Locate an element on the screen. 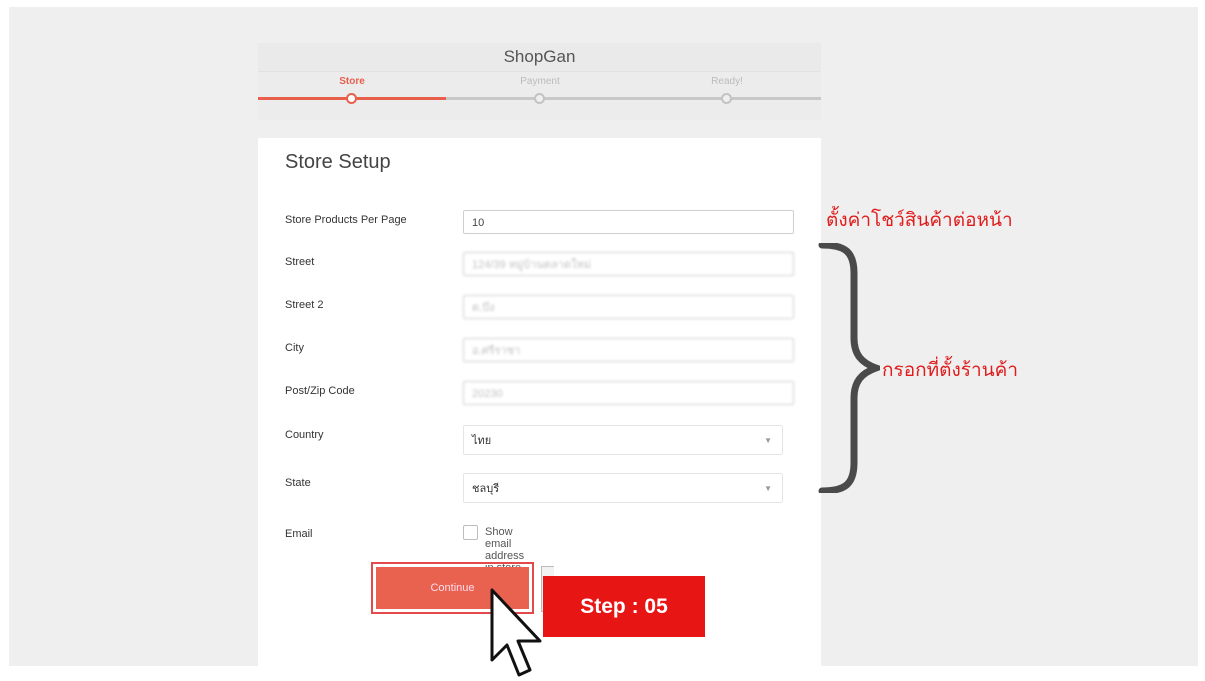  state-value: ชลบุรี is located at coordinates (486, 489).